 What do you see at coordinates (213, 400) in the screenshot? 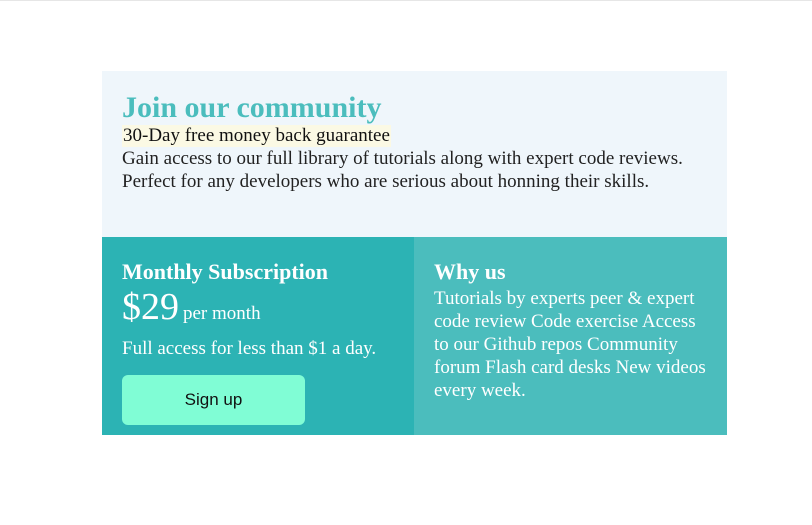
I see `sign-up-button: Sign up` at bounding box center [213, 400].